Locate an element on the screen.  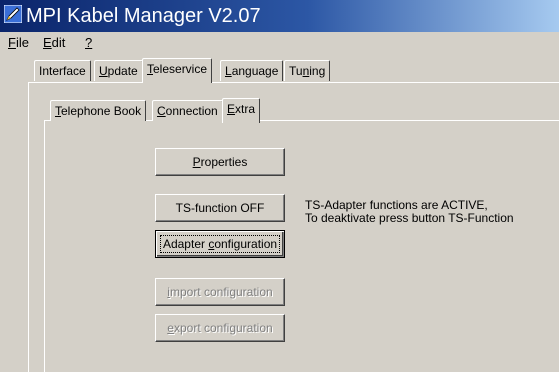
window-title: MPI Kabel Manager V2.07 is located at coordinates (143, 16).